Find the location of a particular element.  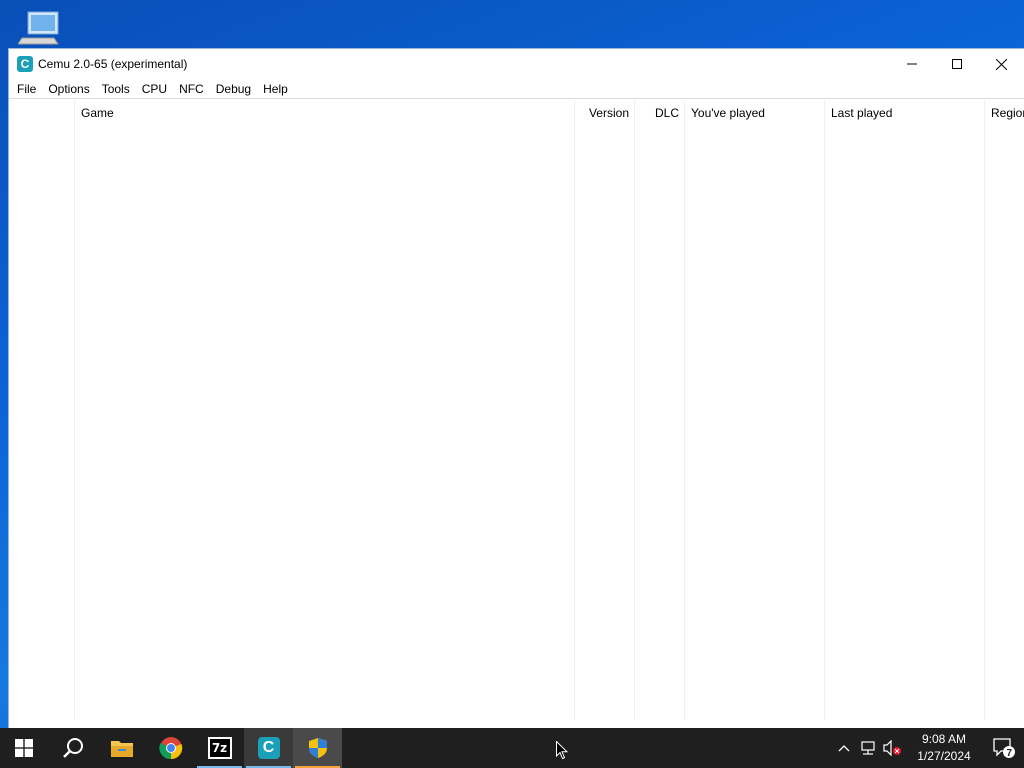

column-you-played: You've played is located at coordinates (755, 410).